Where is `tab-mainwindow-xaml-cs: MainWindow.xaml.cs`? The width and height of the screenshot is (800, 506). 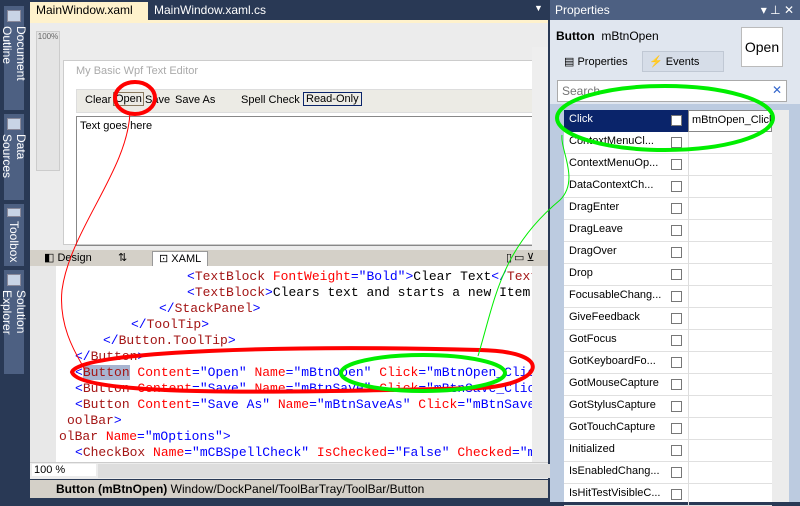 tab-mainwindow-xaml-cs: MainWindow.xaml.cs is located at coordinates (210, 11).